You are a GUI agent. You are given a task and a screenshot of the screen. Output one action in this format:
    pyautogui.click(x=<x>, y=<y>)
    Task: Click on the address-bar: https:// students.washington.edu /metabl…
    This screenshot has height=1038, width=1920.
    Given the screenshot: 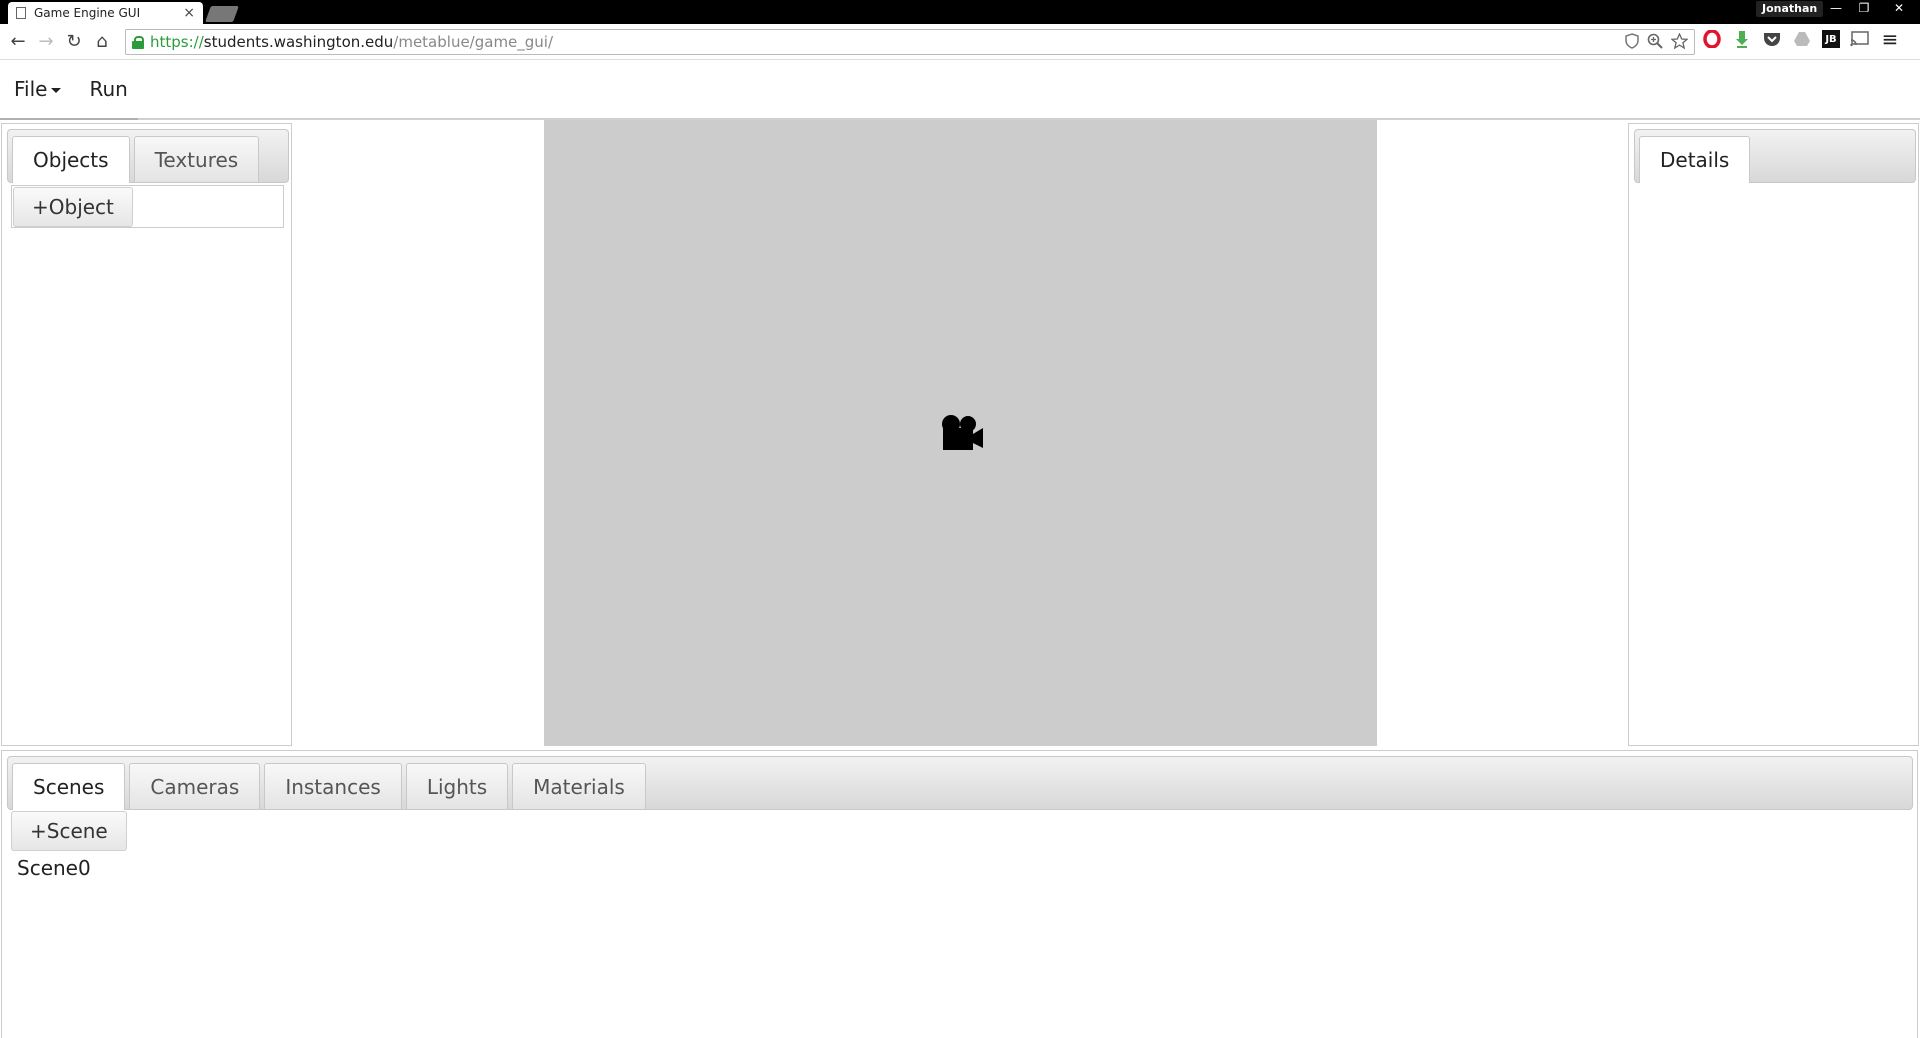 What is the action you would take?
    pyautogui.click(x=910, y=42)
    